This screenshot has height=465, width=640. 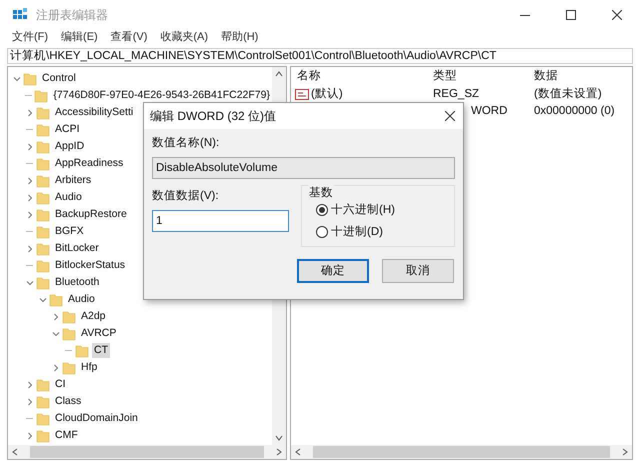 I want to click on tree-item: CMF, so click(x=66, y=435).